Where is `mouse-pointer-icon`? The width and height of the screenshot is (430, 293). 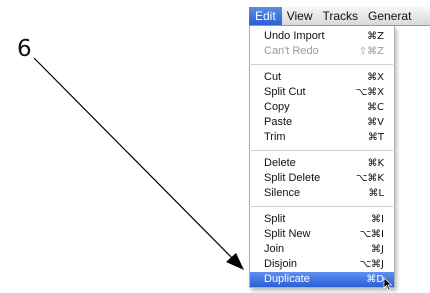 mouse-pointer-icon is located at coordinates (388, 284).